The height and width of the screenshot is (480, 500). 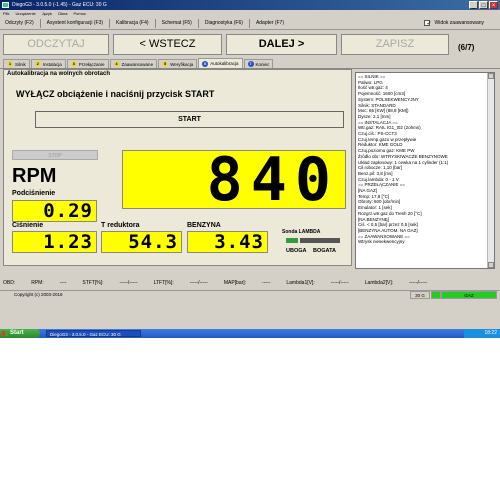 What do you see at coordinates (5, 5) in the screenshot?
I see `app-icon` at bounding box center [5, 5].